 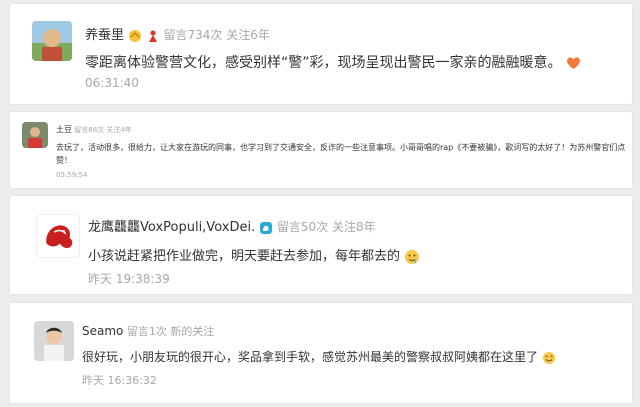 I want to click on comment-meta: 龙鹰龘龘VoxPopuli,VoxDei. 留言50次 关注8年, so click(x=232, y=225).